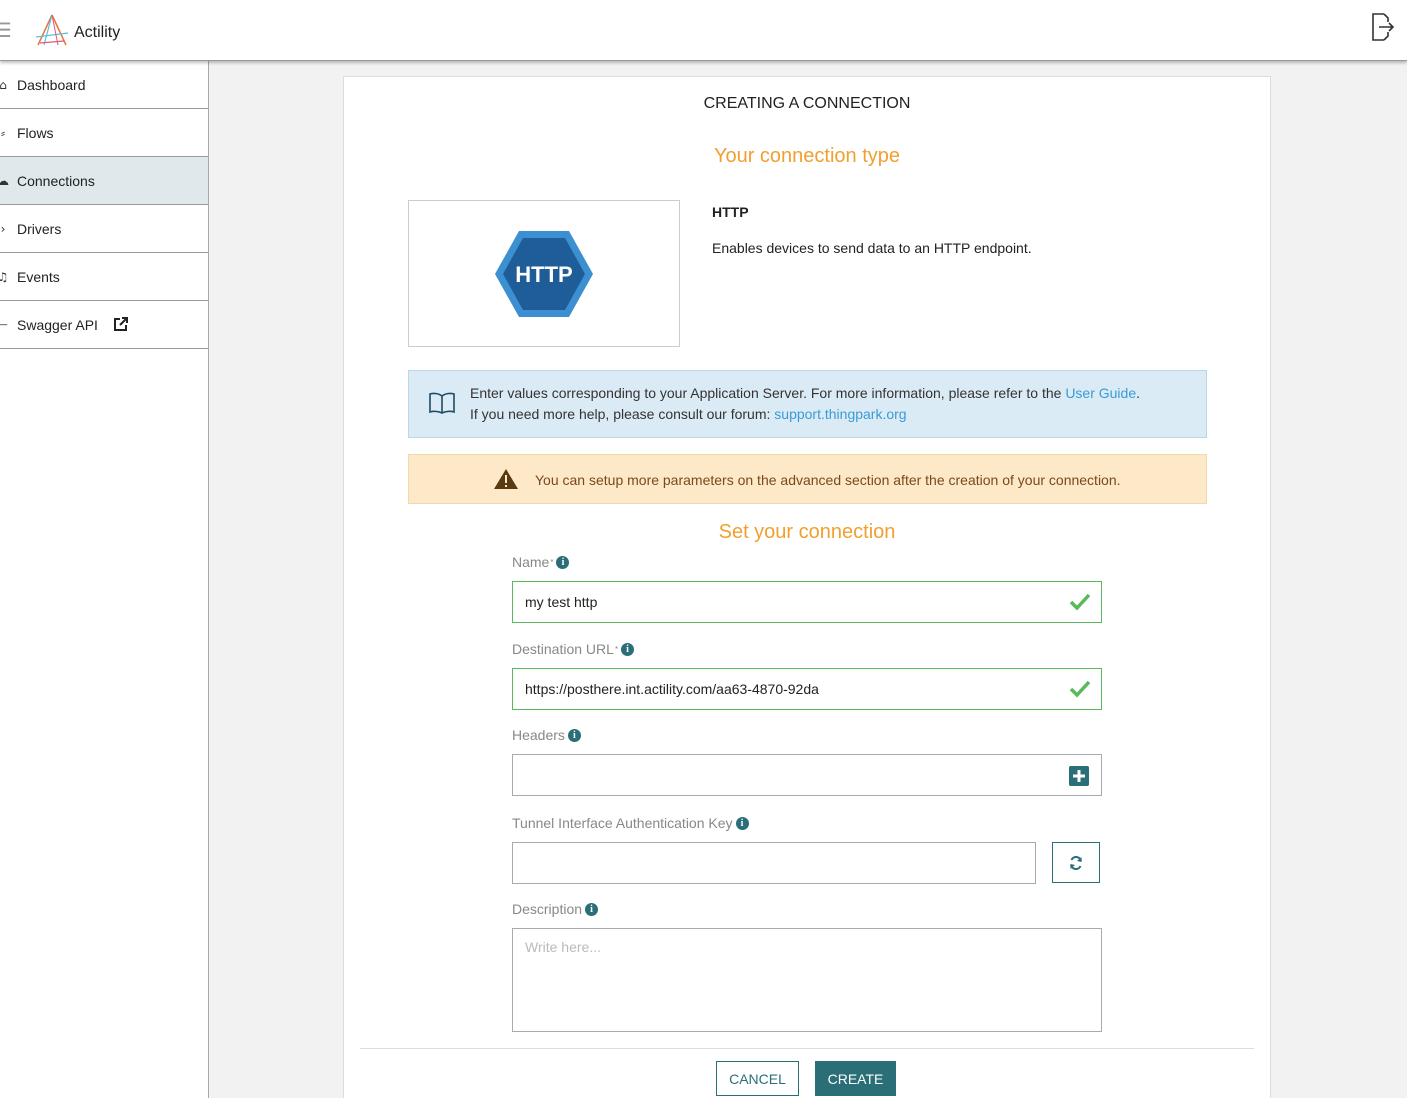 The image size is (1407, 1098). I want to click on refresh-icon, so click(1076, 862).